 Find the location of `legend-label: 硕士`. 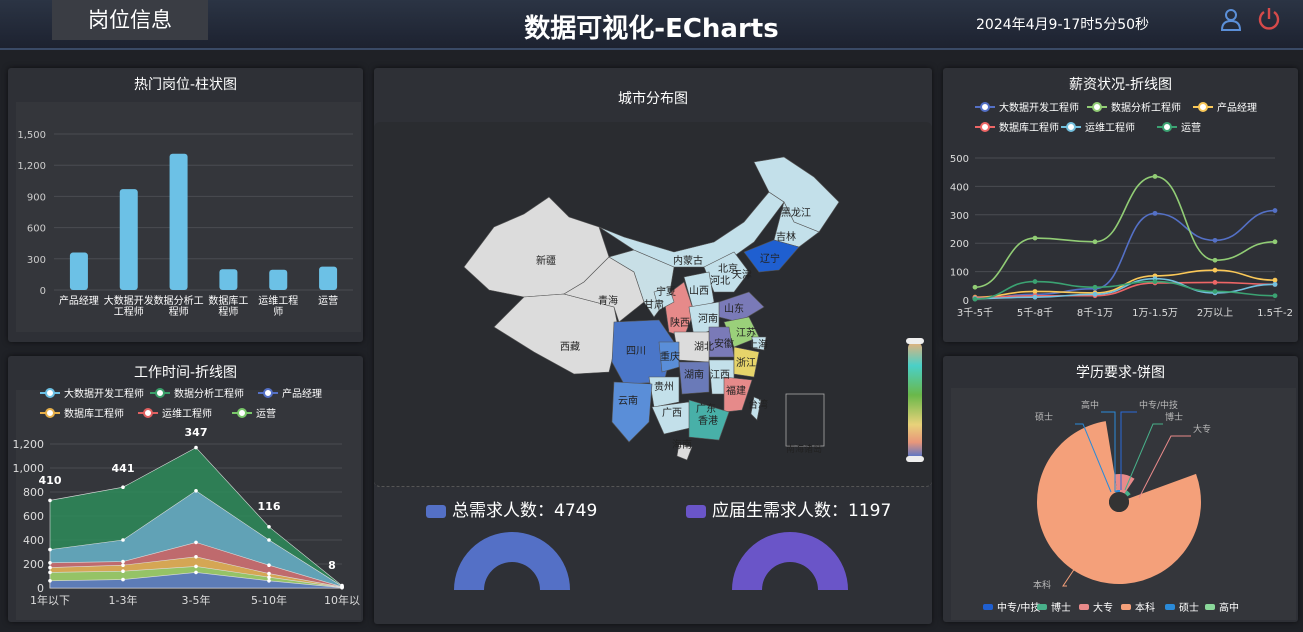

legend-label: 硕士 is located at coordinates (1189, 607).